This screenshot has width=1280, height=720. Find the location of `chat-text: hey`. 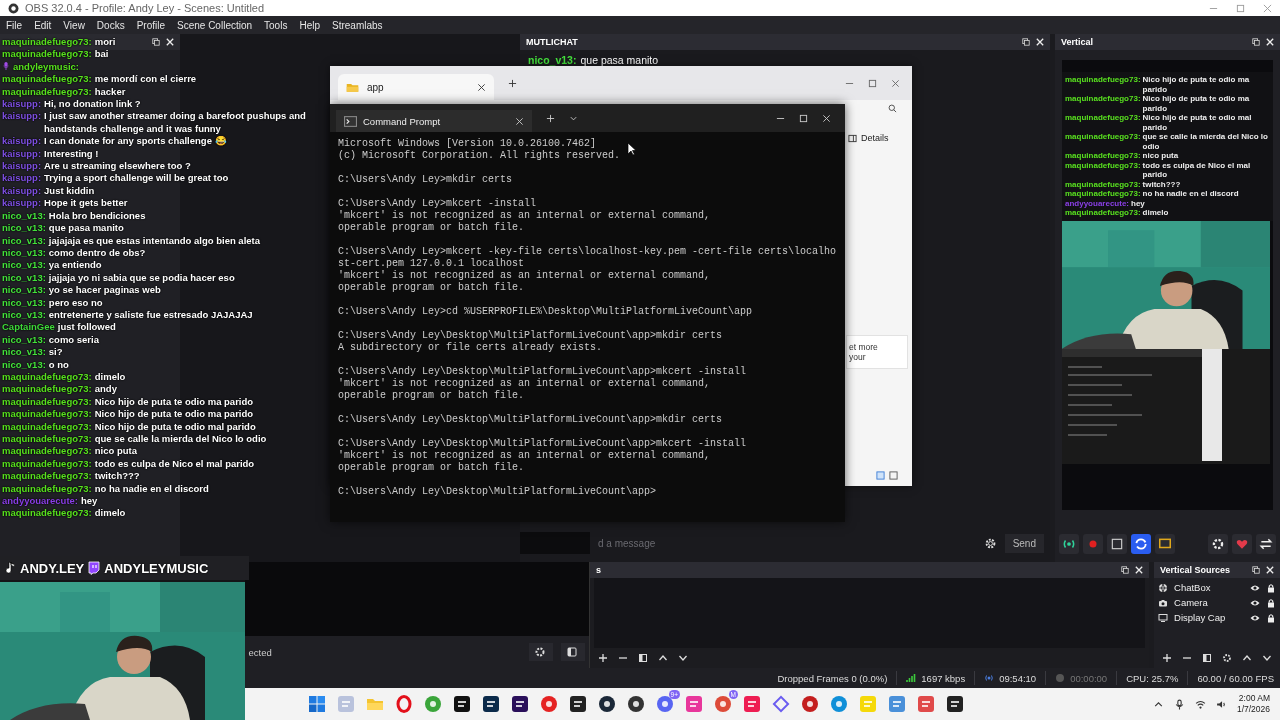

chat-text: hey is located at coordinates (89, 501).